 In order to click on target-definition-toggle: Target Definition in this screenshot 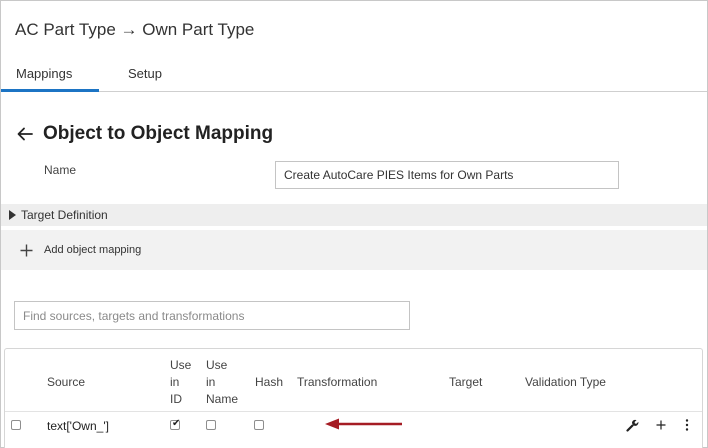, I will do `click(354, 215)`.